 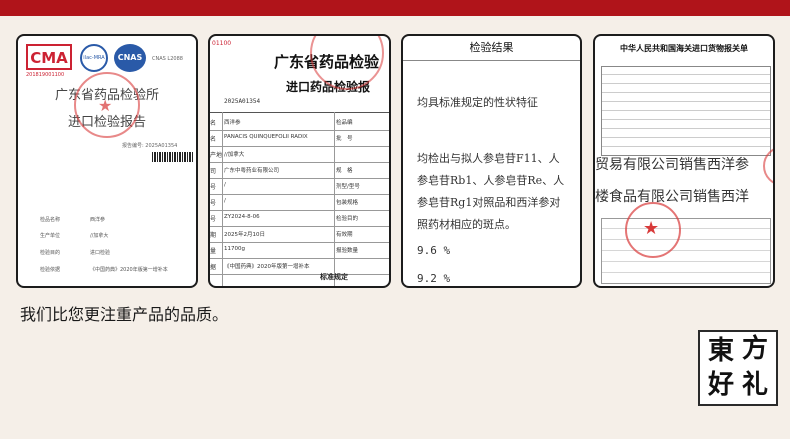 What do you see at coordinates (684, 48) in the screenshot?
I see `customs-title: 中华人民共和国海关进口货物报关单` at bounding box center [684, 48].